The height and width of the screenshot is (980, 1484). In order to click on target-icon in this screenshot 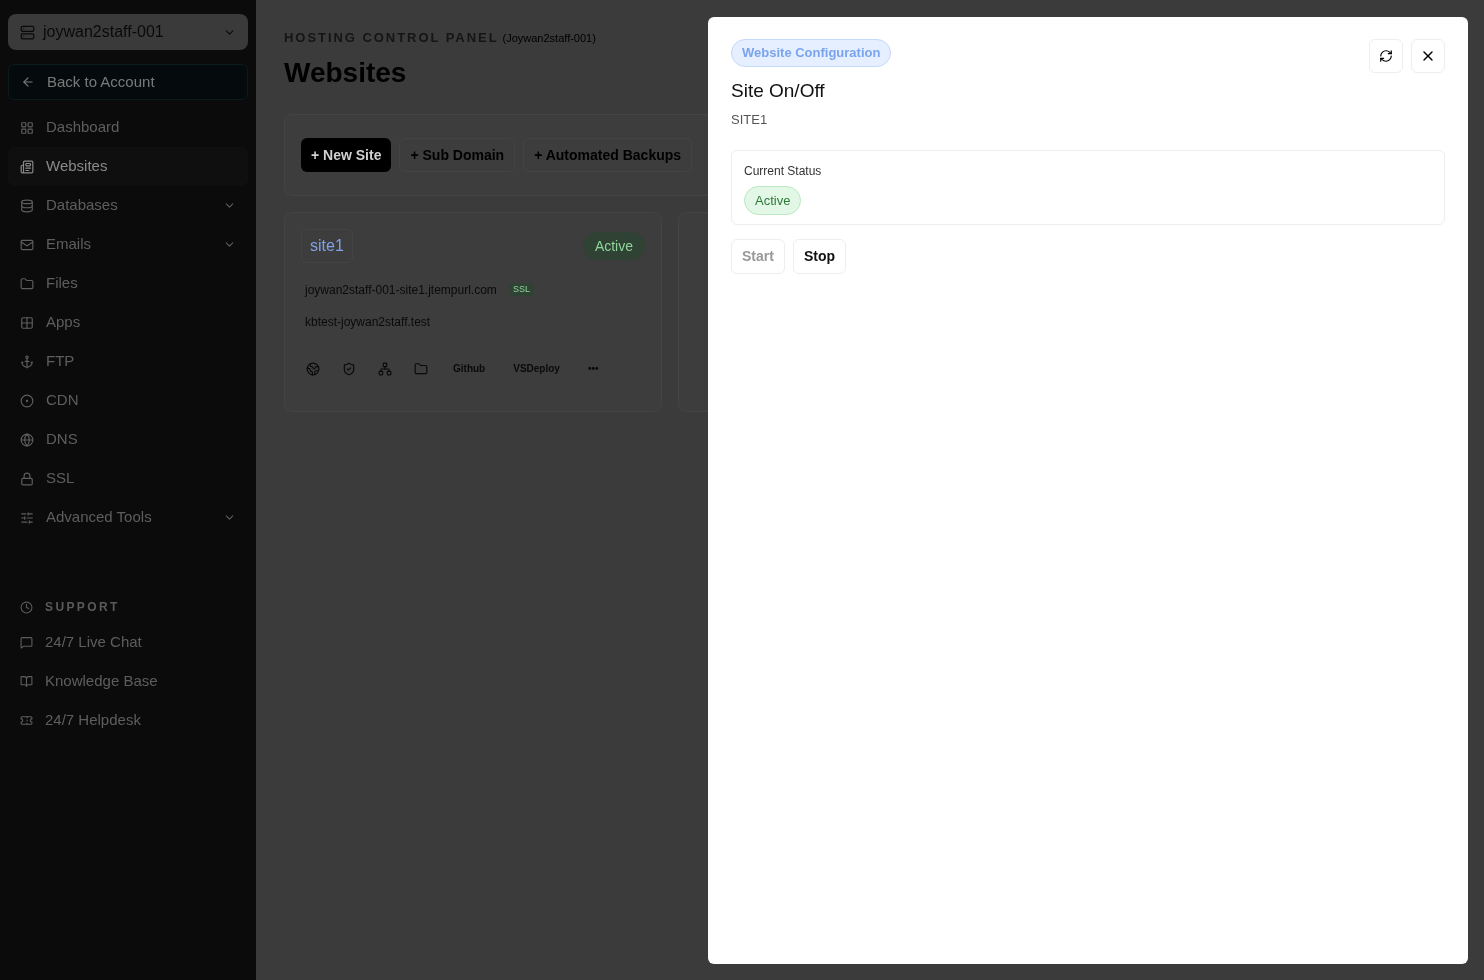, I will do `click(27, 400)`.